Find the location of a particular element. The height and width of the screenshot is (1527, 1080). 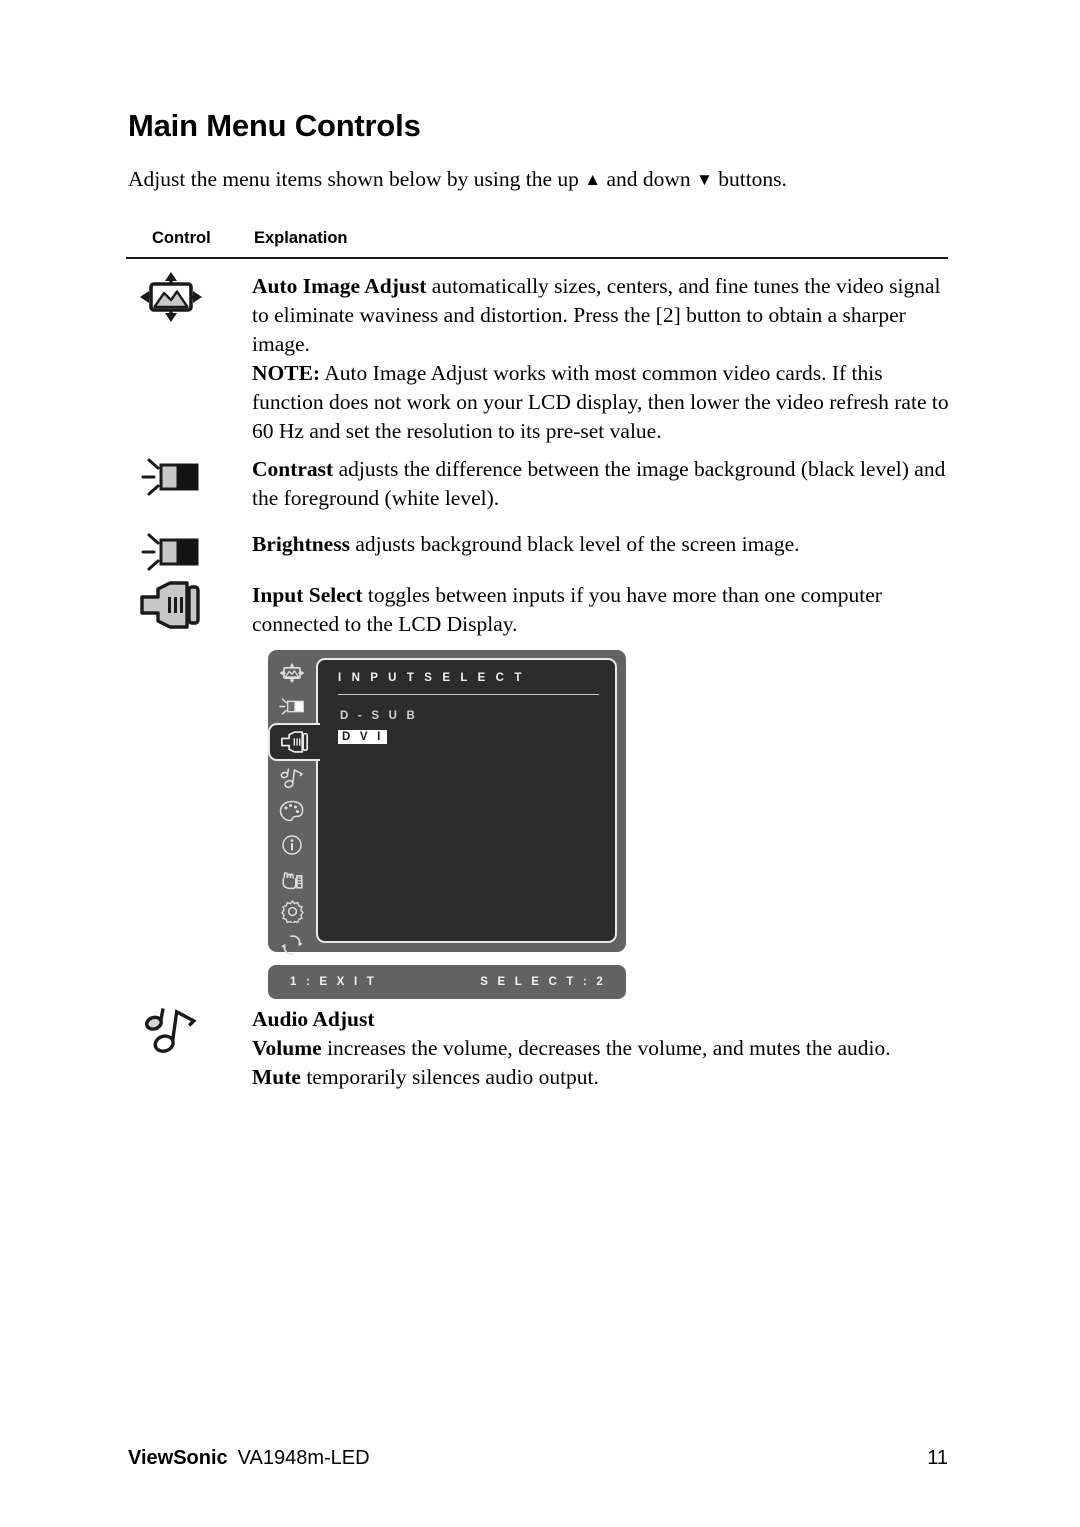

footer-page-number: 11 is located at coordinates (937, 1458).